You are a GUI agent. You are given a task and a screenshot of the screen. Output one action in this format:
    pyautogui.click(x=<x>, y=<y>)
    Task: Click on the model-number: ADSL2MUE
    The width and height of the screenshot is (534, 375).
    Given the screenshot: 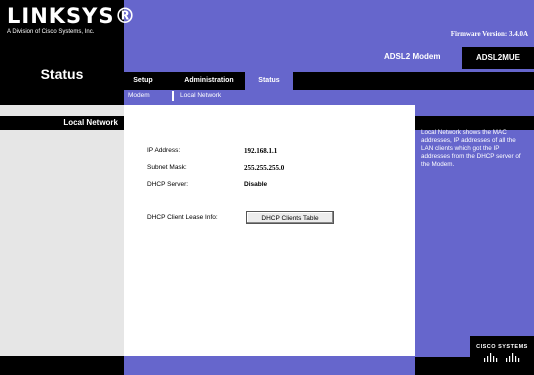 What is the action you would take?
    pyautogui.click(x=498, y=58)
    